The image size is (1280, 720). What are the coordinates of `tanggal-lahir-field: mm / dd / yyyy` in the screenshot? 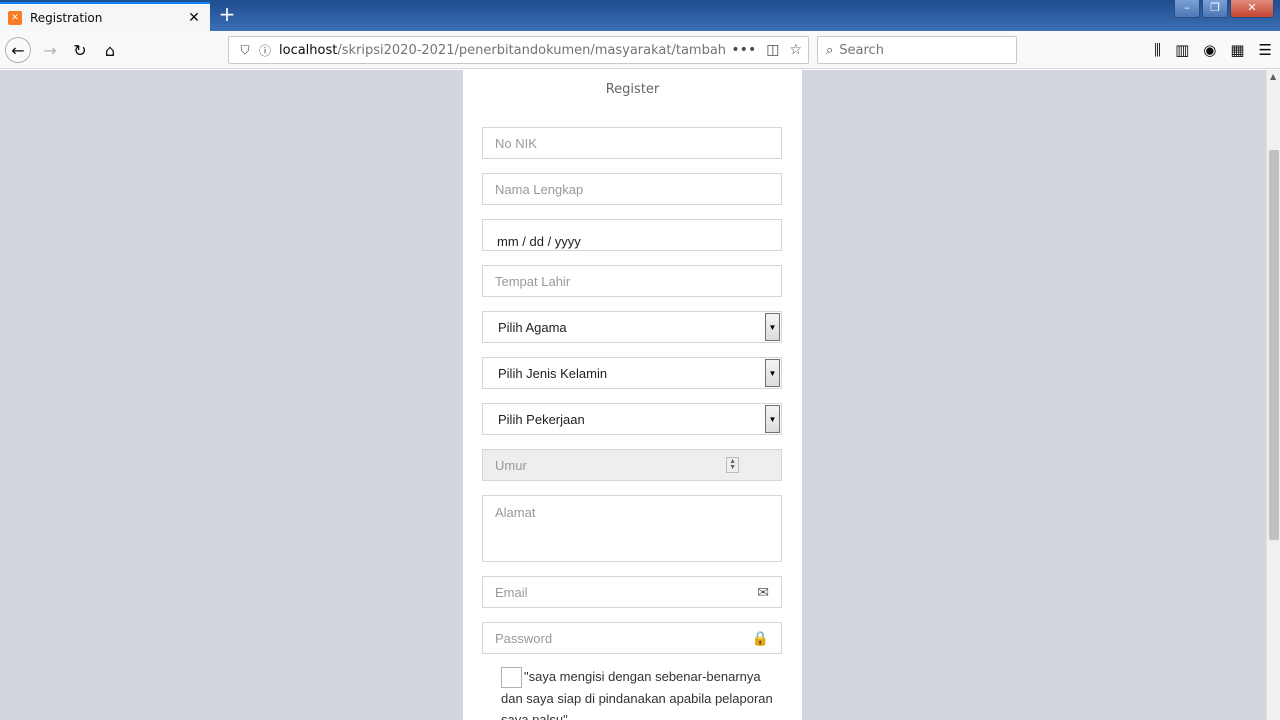 It's located at (632, 235).